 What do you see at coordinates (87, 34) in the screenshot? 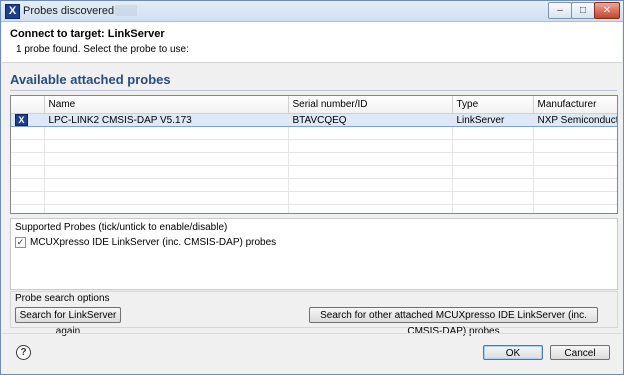
I see `header-title: Connect to target: LinkServer` at bounding box center [87, 34].